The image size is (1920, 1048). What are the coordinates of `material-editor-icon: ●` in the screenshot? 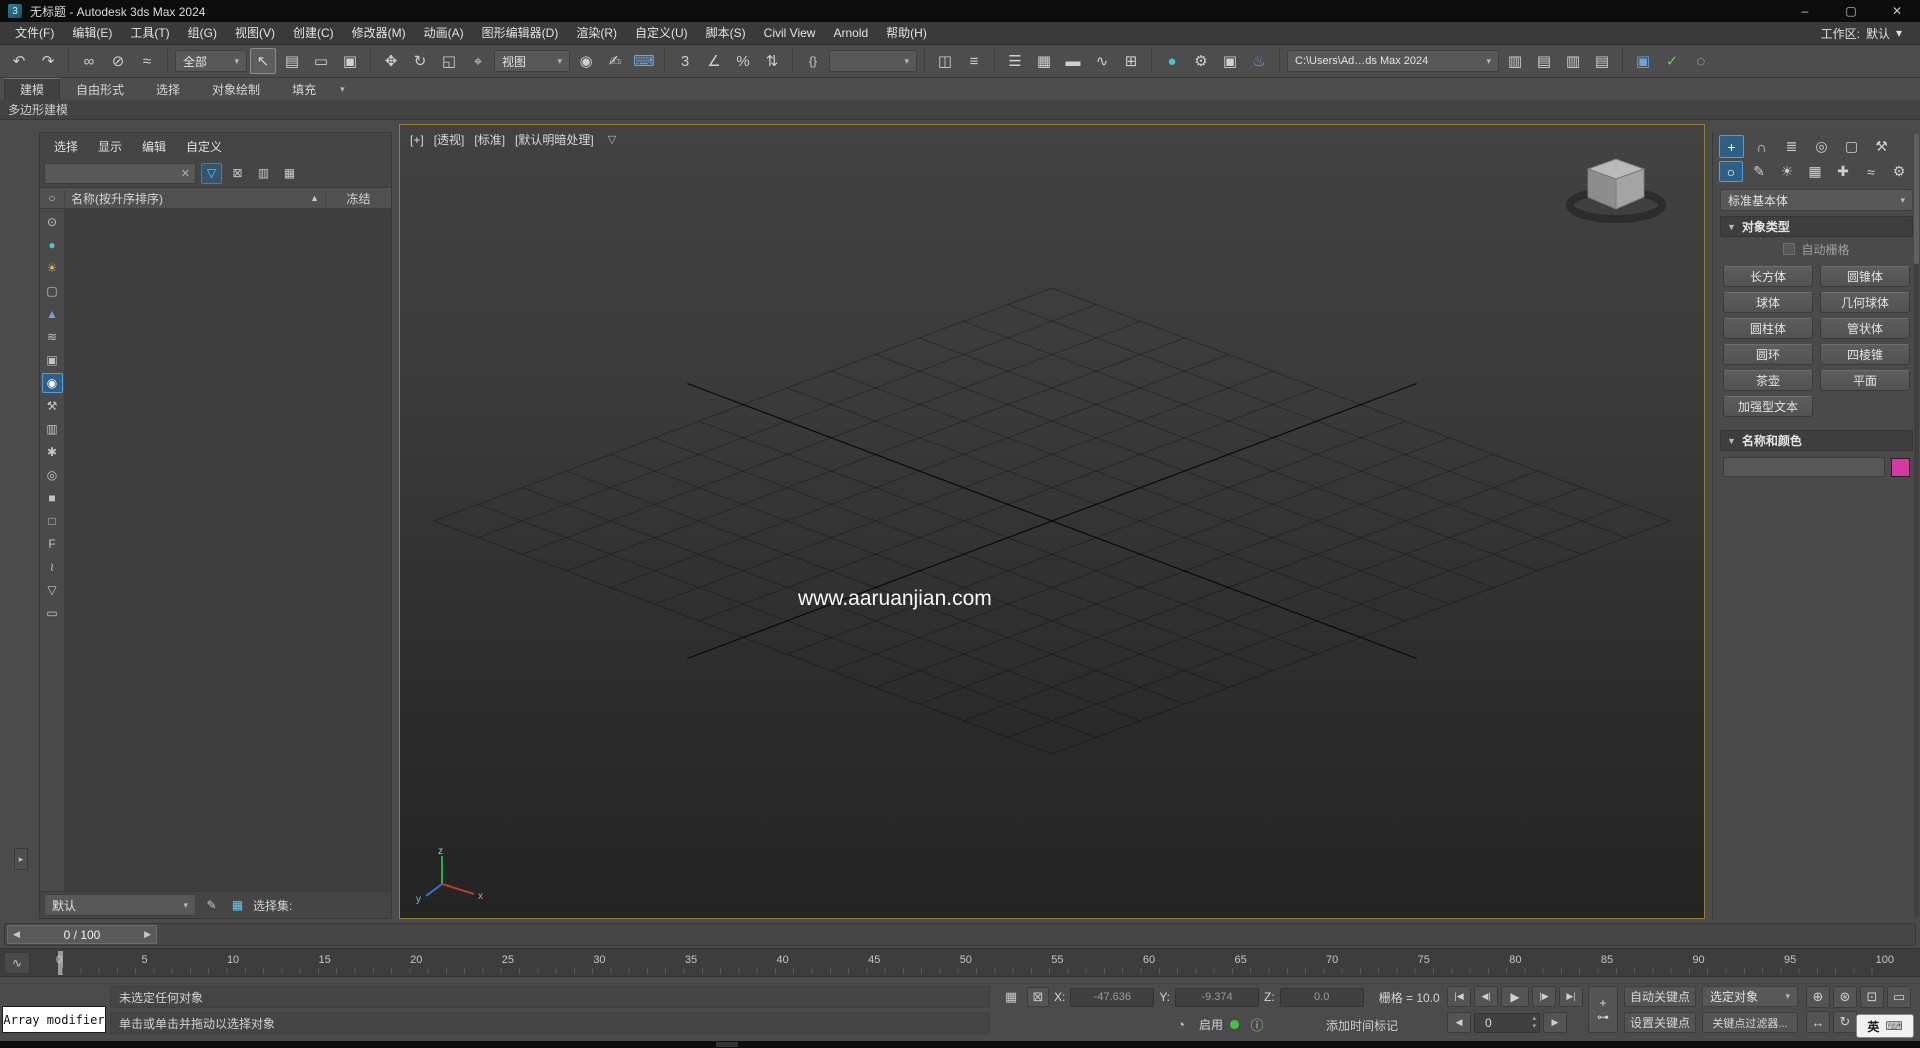 It's located at (1172, 61).